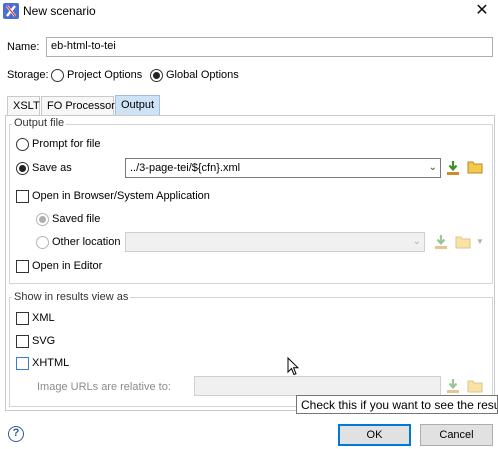  What do you see at coordinates (202, 75) in the screenshot?
I see `global-options-label: Global Options` at bounding box center [202, 75].